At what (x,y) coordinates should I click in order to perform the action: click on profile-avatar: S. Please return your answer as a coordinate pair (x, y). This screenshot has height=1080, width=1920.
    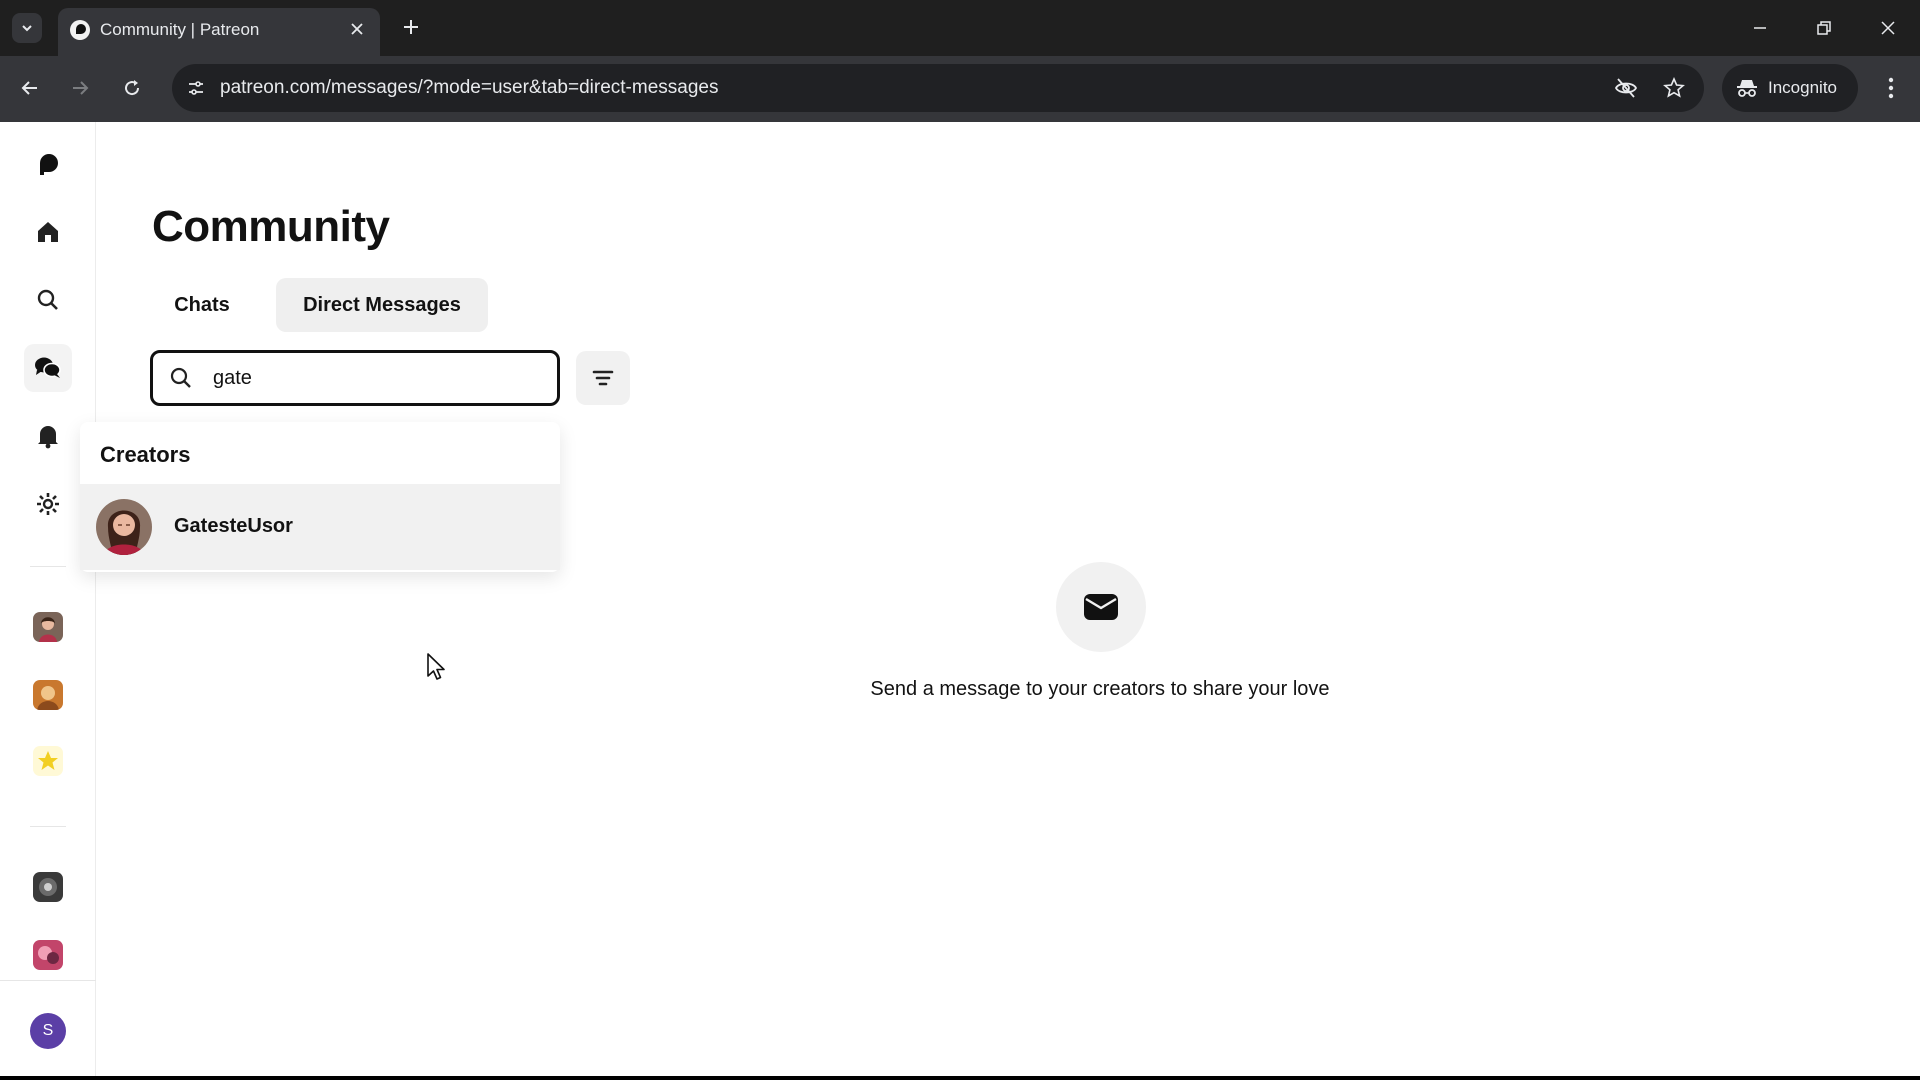
    Looking at the image, I should click on (48, 1031).